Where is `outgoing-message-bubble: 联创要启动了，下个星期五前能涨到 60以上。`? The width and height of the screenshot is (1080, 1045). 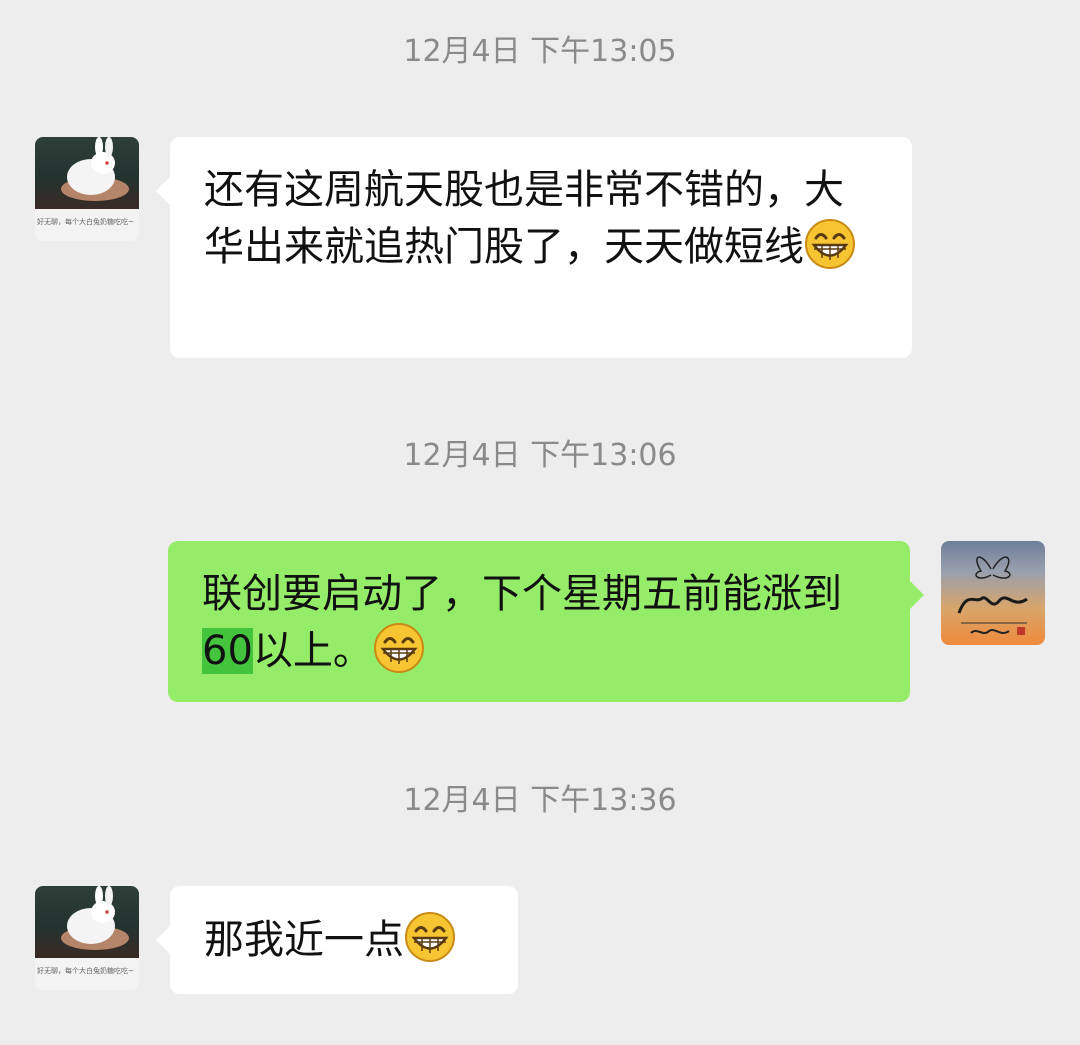
outgoing-message-bubble: 联创要启动了，下个星期五前能涨到 60以上。 is located at coordinates (546, 621).